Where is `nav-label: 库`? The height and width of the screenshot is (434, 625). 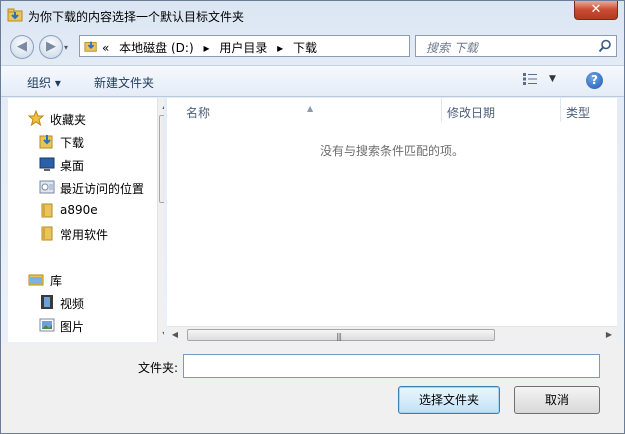 nav-label: 库 is located at coordinates (56, 281).